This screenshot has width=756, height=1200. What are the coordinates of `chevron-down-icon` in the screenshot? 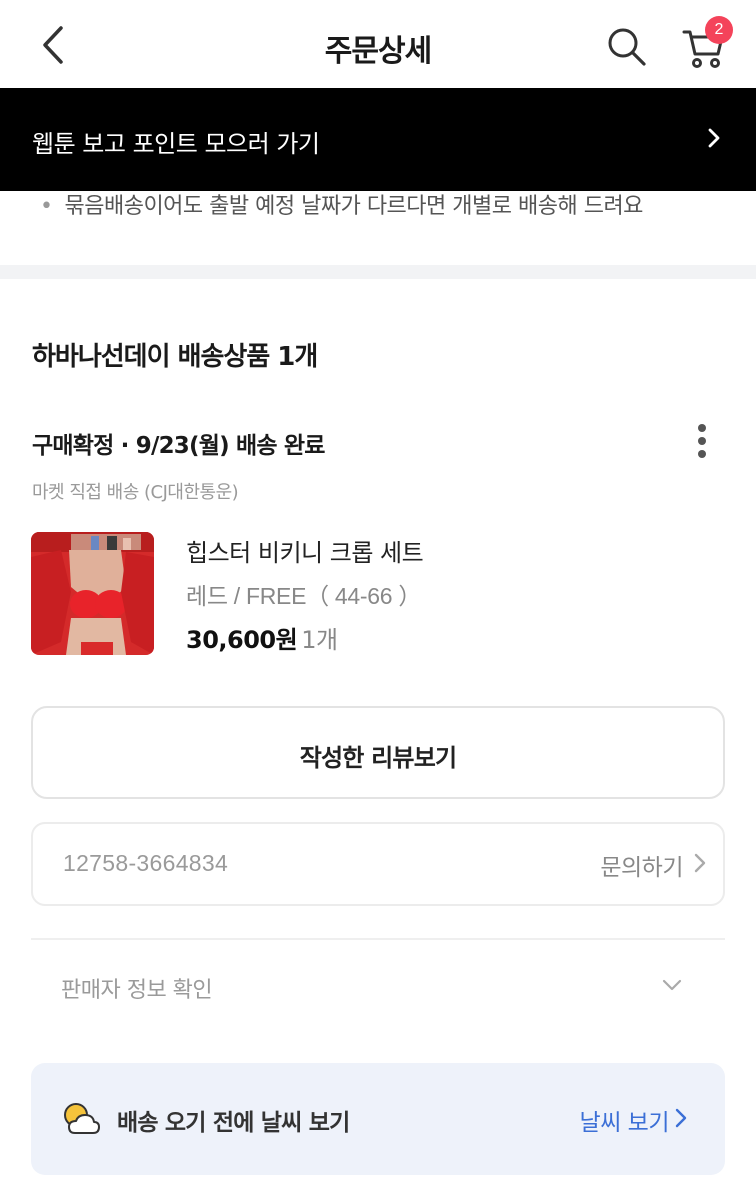 It's located at (672, 985).